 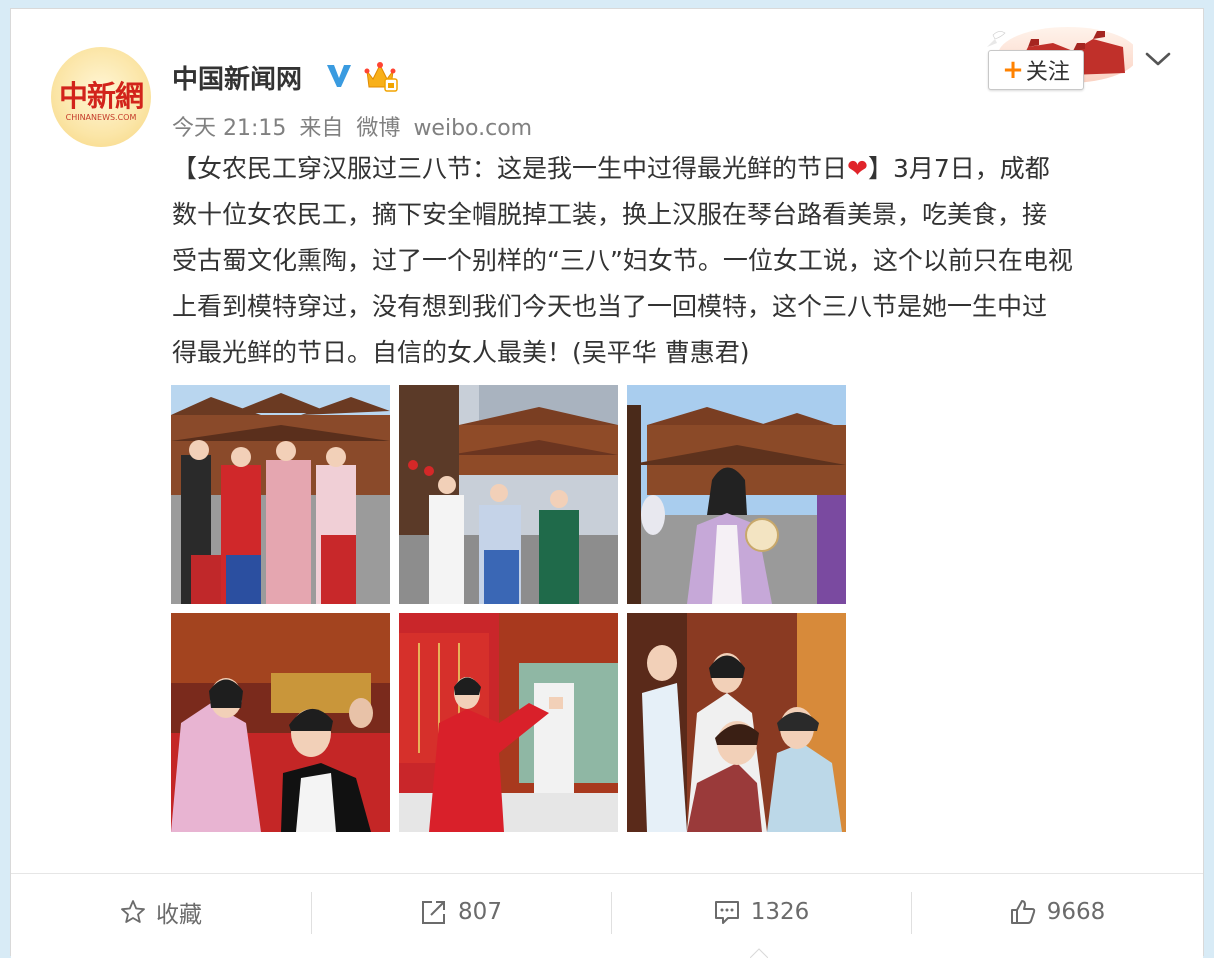 What do you see at coordinates (726, 912) in the screenshot?
I see `comment-icon` at bounding box center [726, 912].